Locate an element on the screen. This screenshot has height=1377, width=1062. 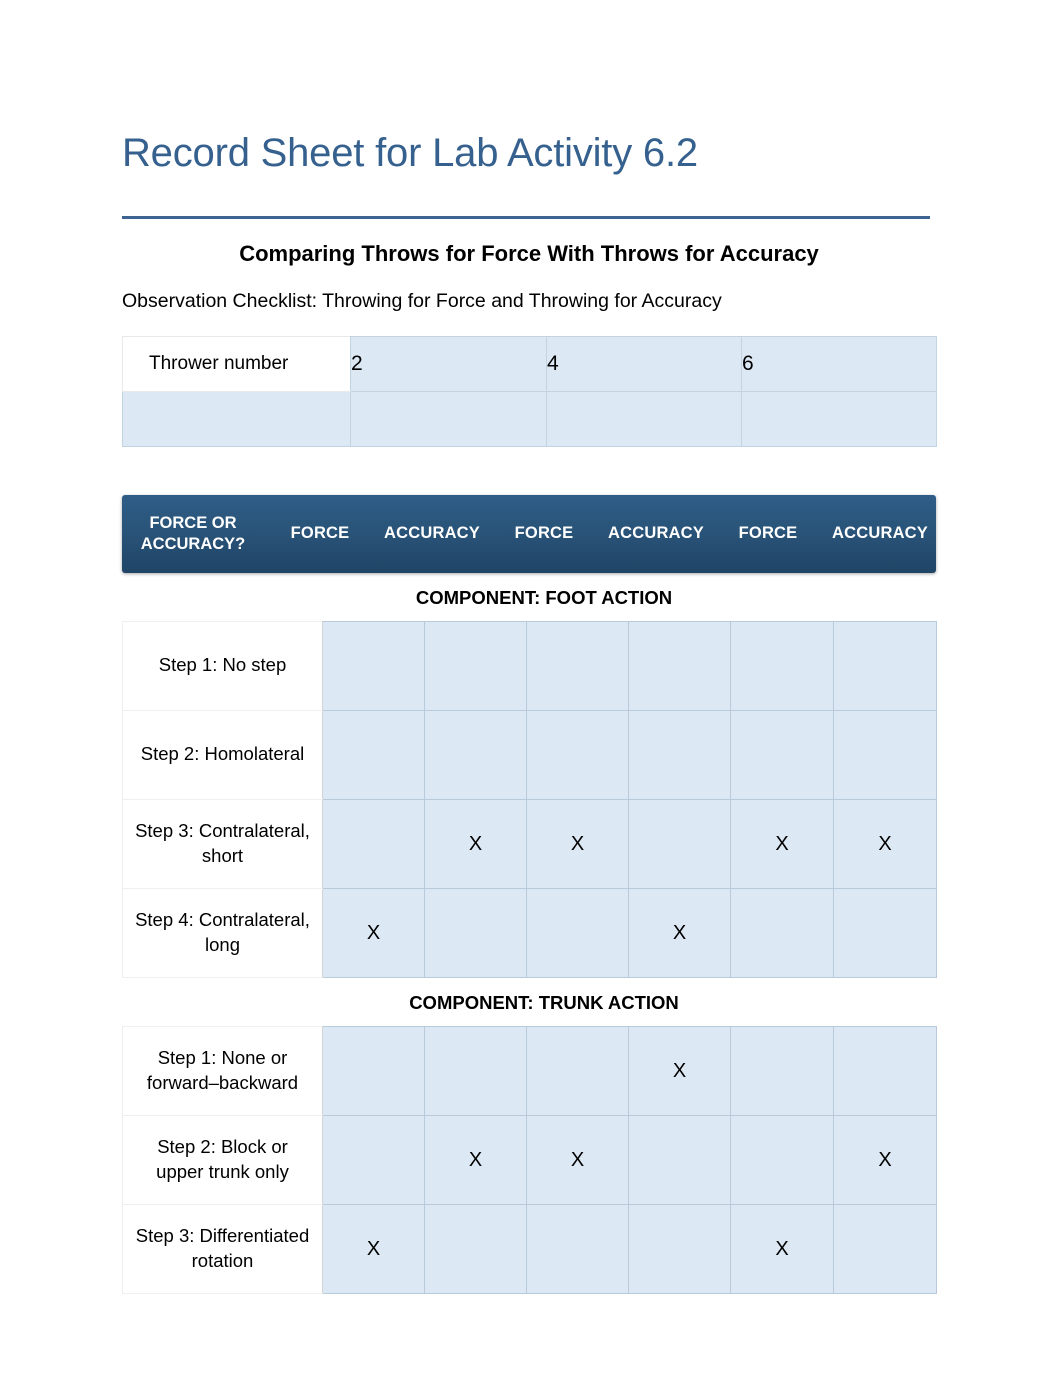
foot-row-label-2: Step 2: Homolateral is located at coordinates (222, 754).